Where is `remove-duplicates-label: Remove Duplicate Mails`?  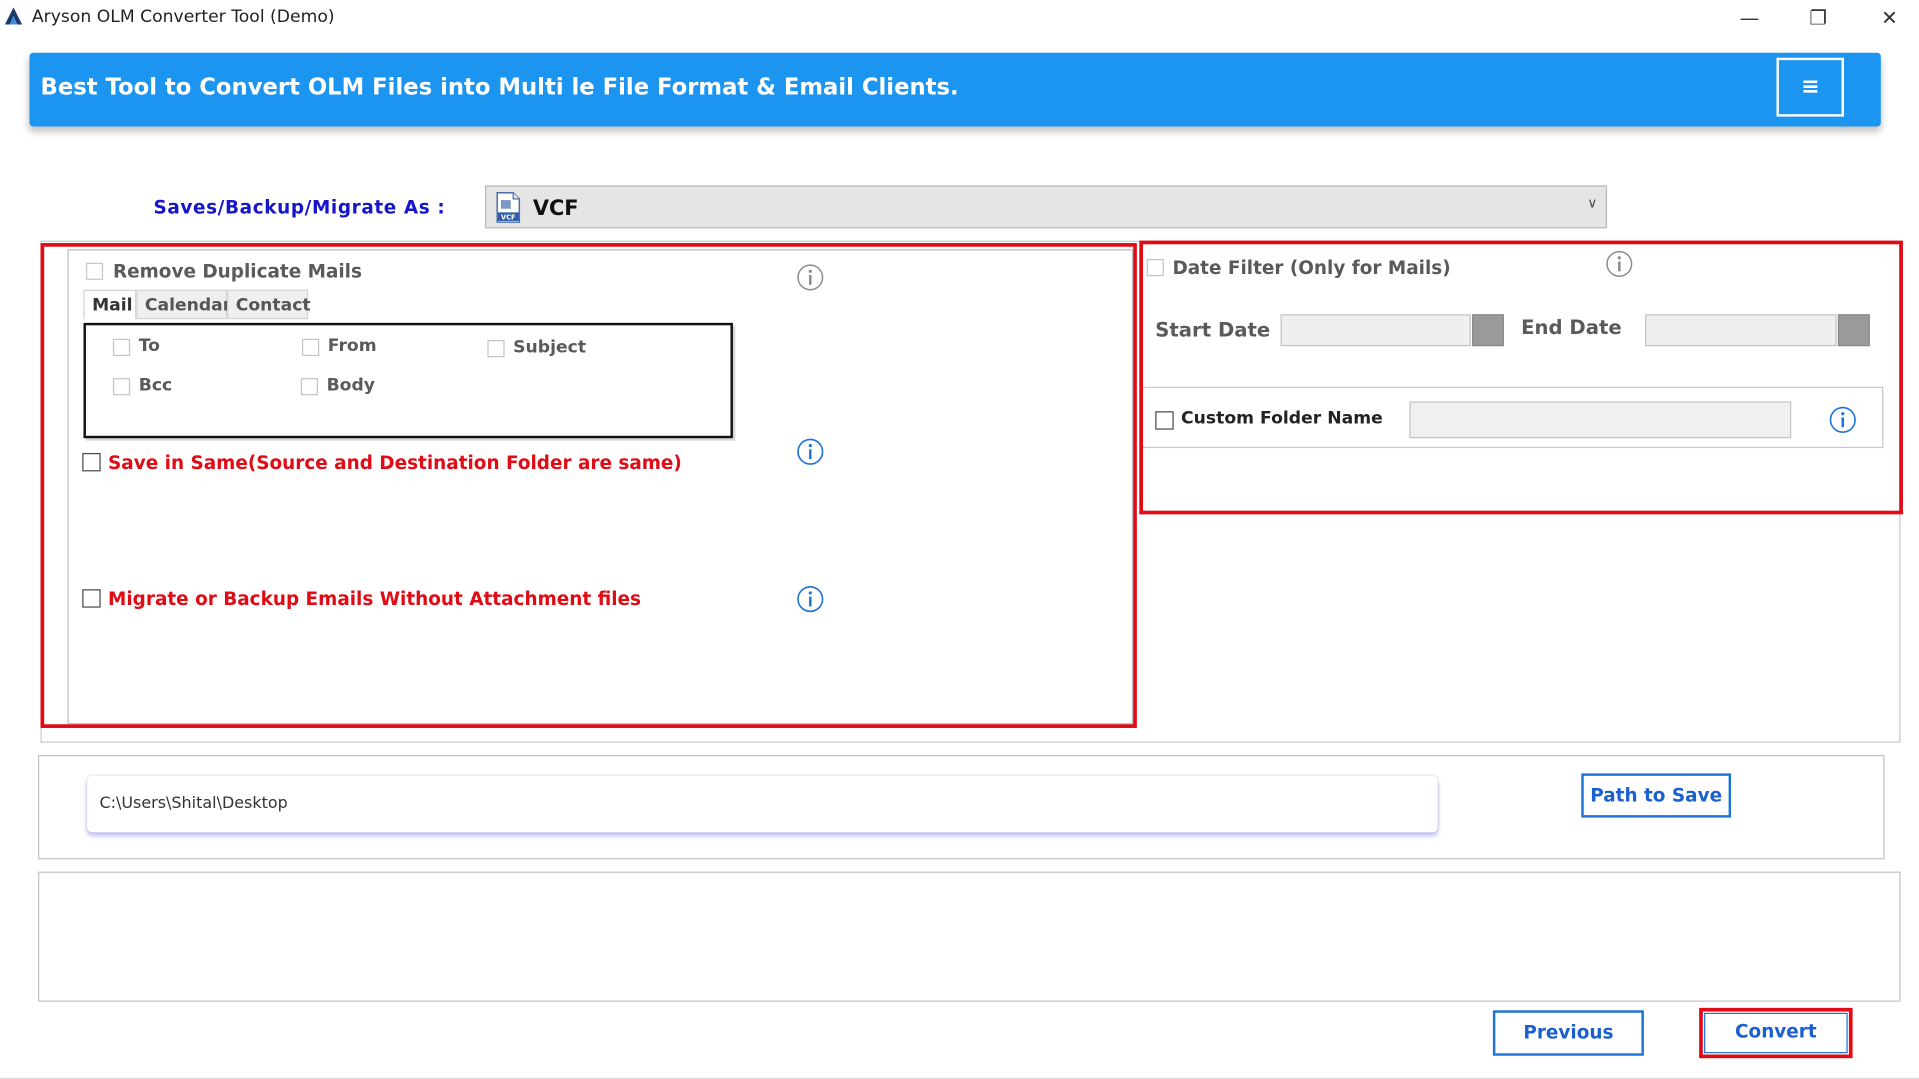
remove-duplicates-label: Remove Duplicate Mails is located at coordinates (237, 271).